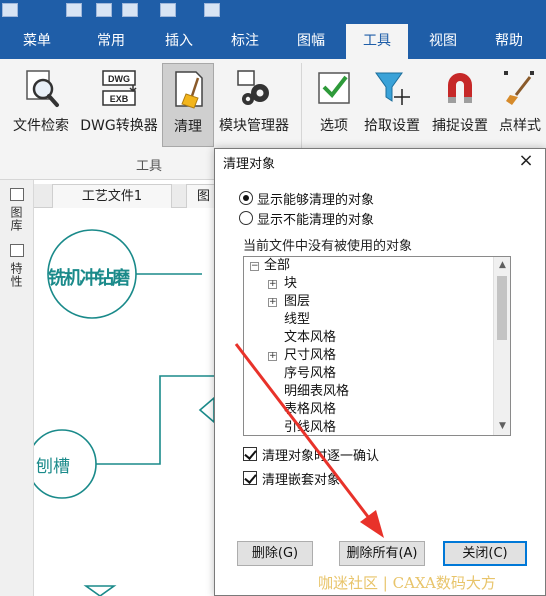 Image resolution: width=546 pixels, height=596 pixels. What do you see at coordinates (502, 308) in the screenshot?
I see `scroll-thumb` at bounding box center [502, 308].